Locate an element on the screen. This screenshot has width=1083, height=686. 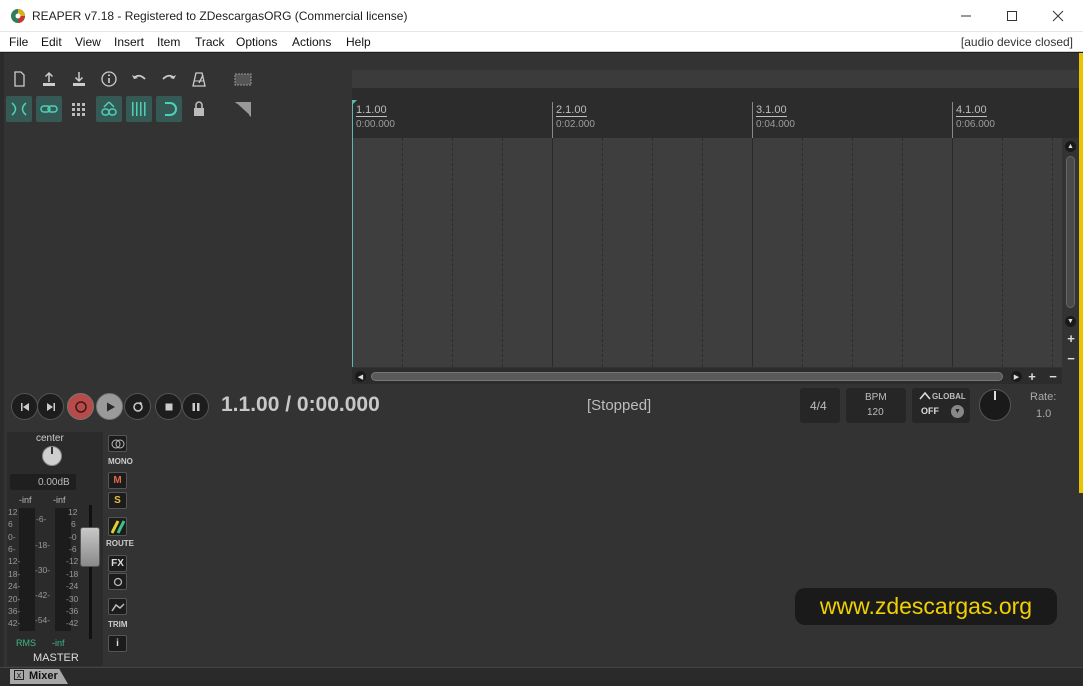
meter-scale: 36- is located at coordinates (14, 611).